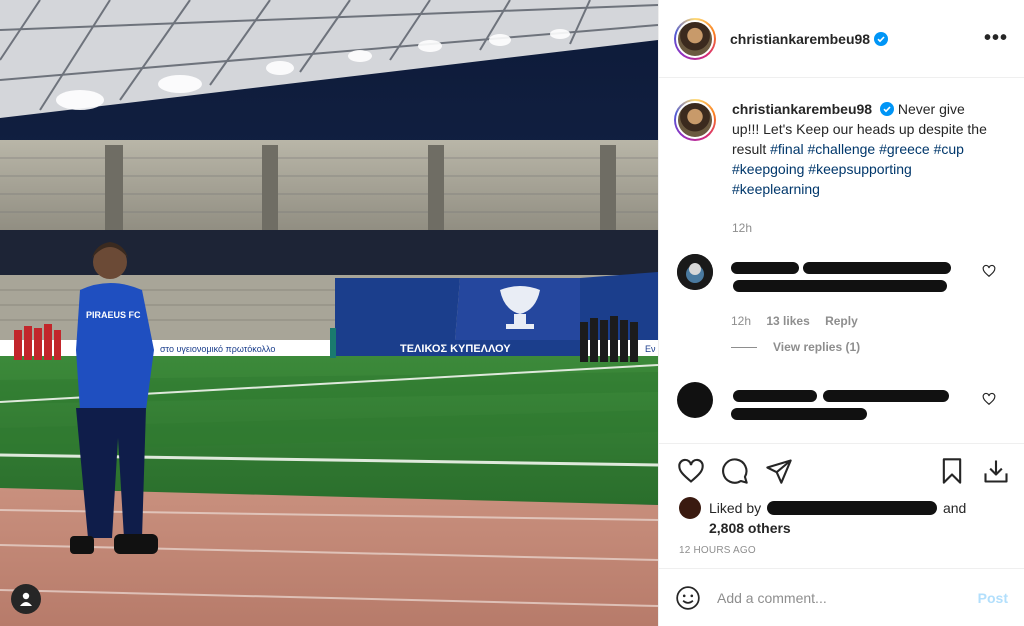 Image resolution: width=1024 pixels, height=626 pixels. I want to click on bookmark-icon, so click(952, 471).